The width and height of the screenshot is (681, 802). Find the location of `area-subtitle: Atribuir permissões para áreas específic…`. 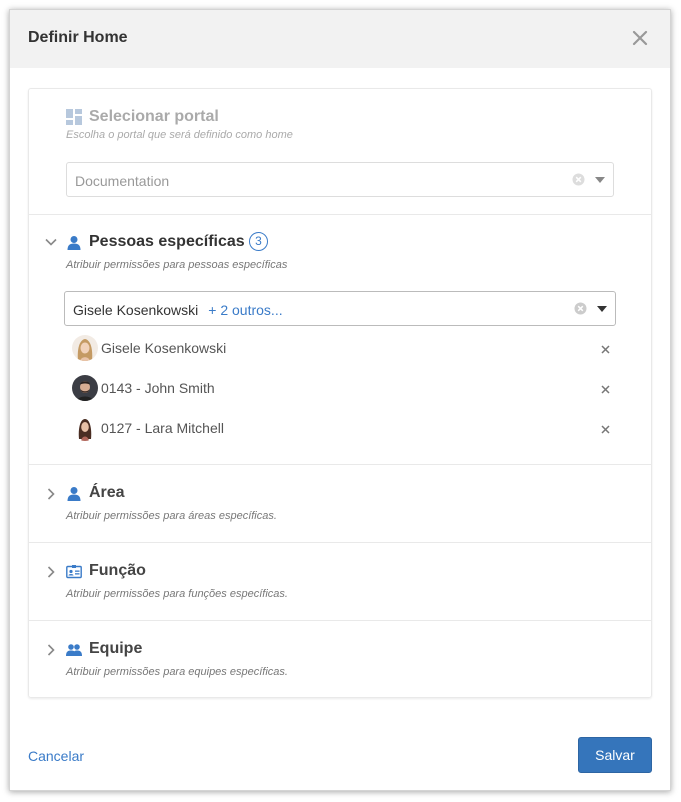

area-subtitle: Atribuir permissões para áreas específic… is located at coordinates (171, 516).